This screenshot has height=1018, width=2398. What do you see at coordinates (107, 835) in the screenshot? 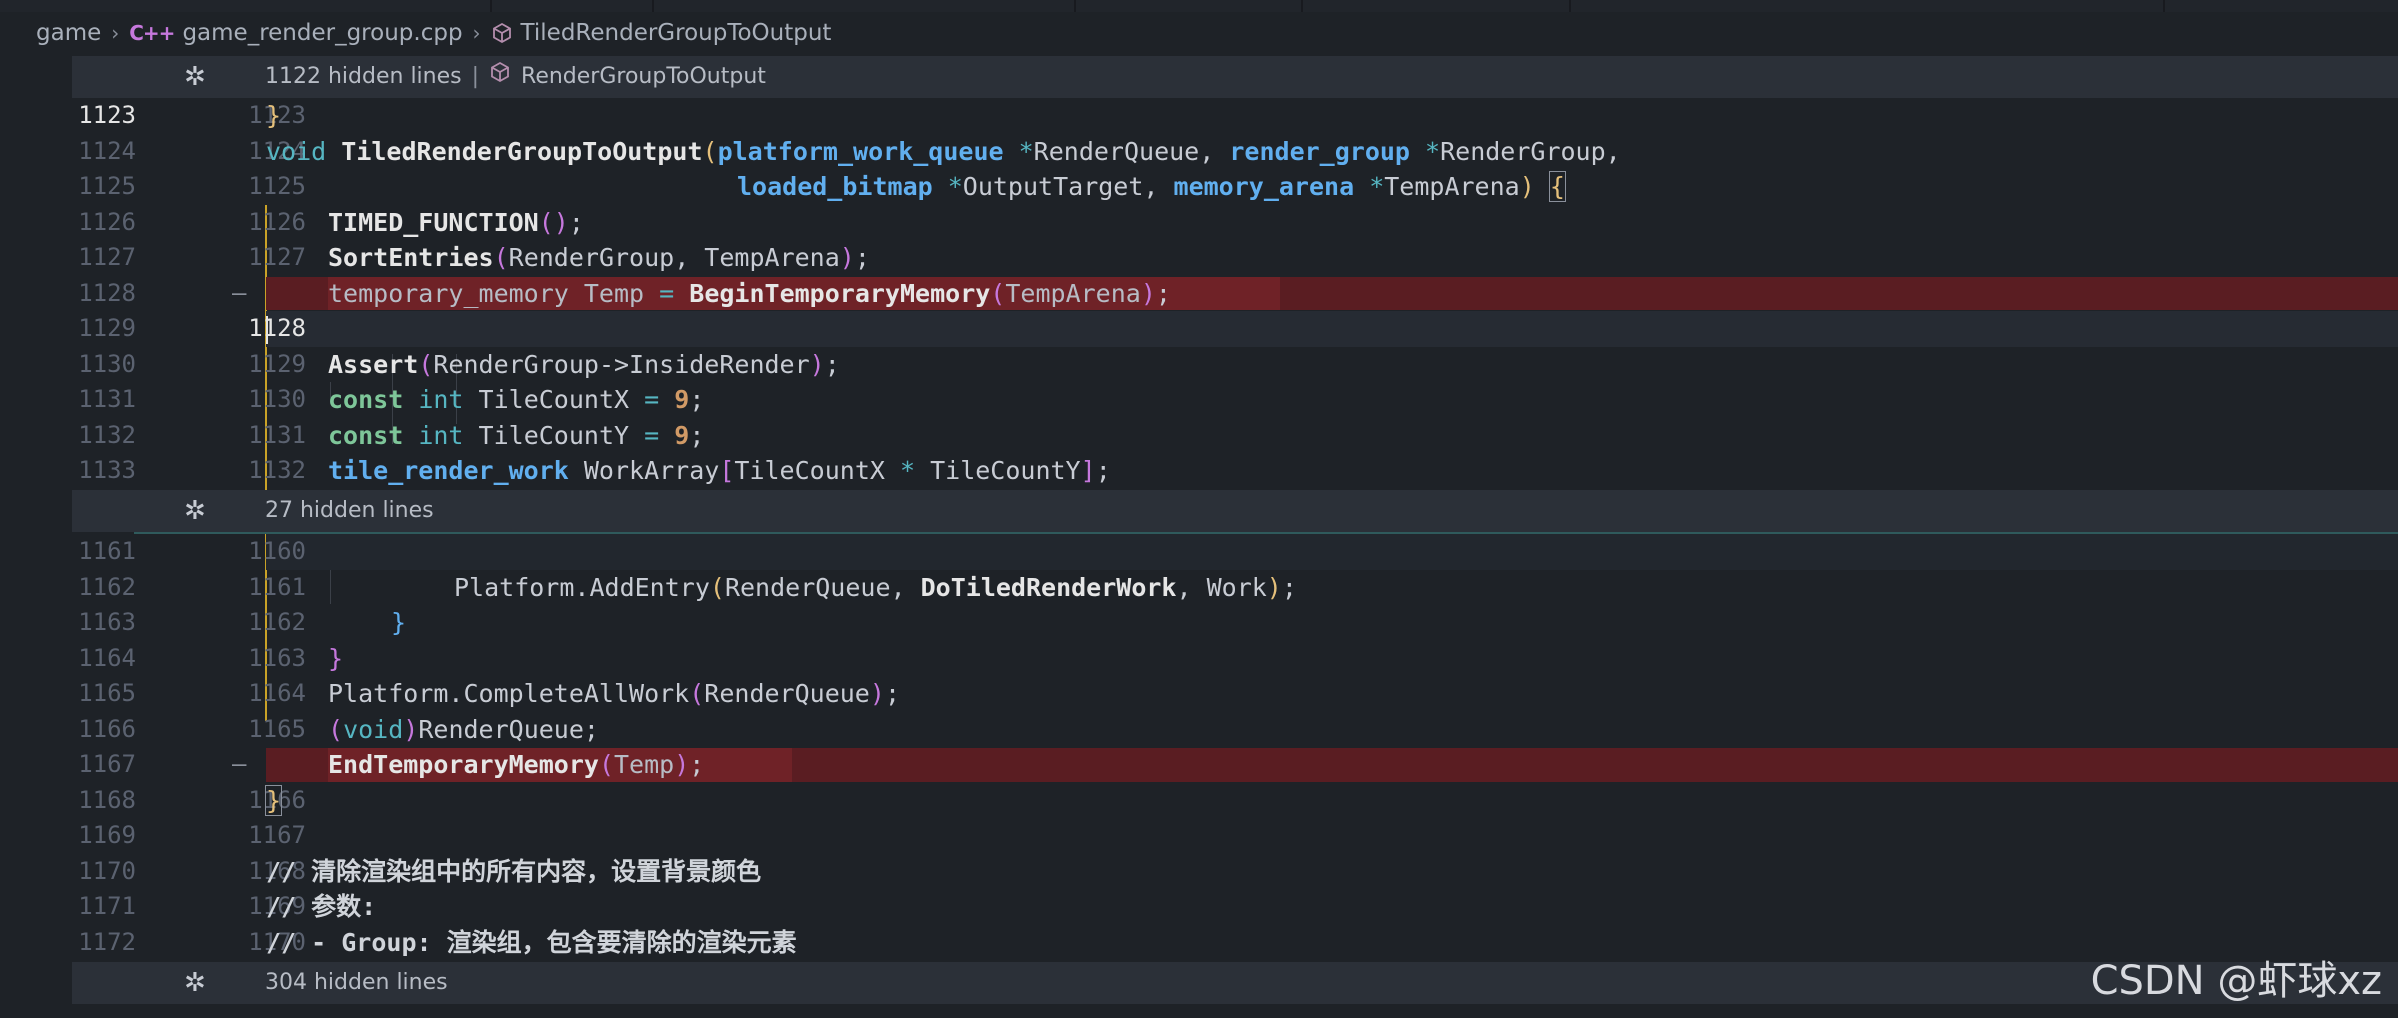
I see `line-number-original: 1169` at bounding box center [107, 835].